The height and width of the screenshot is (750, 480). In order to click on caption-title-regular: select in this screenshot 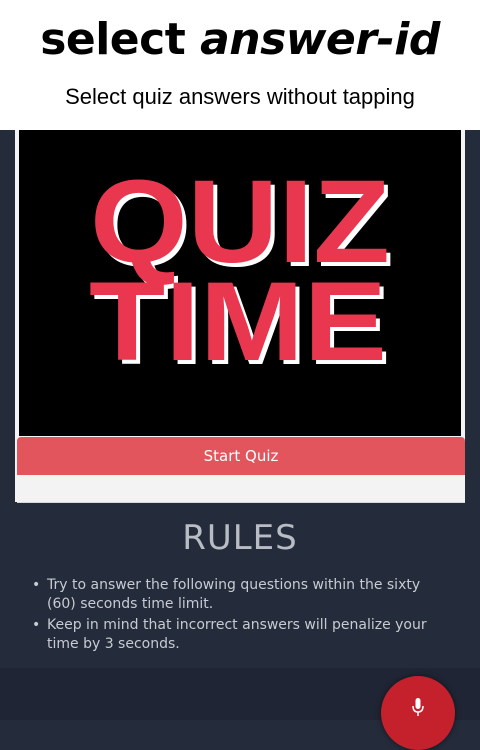, I will do `click(120, 39)`.